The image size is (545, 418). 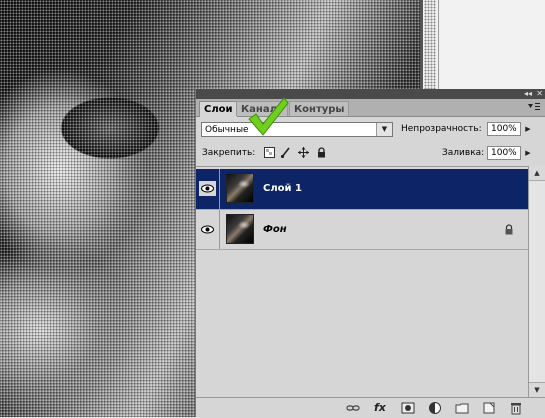 I want to click on layer-row-layer-1: Слой 1, so click(x=362, y=189).